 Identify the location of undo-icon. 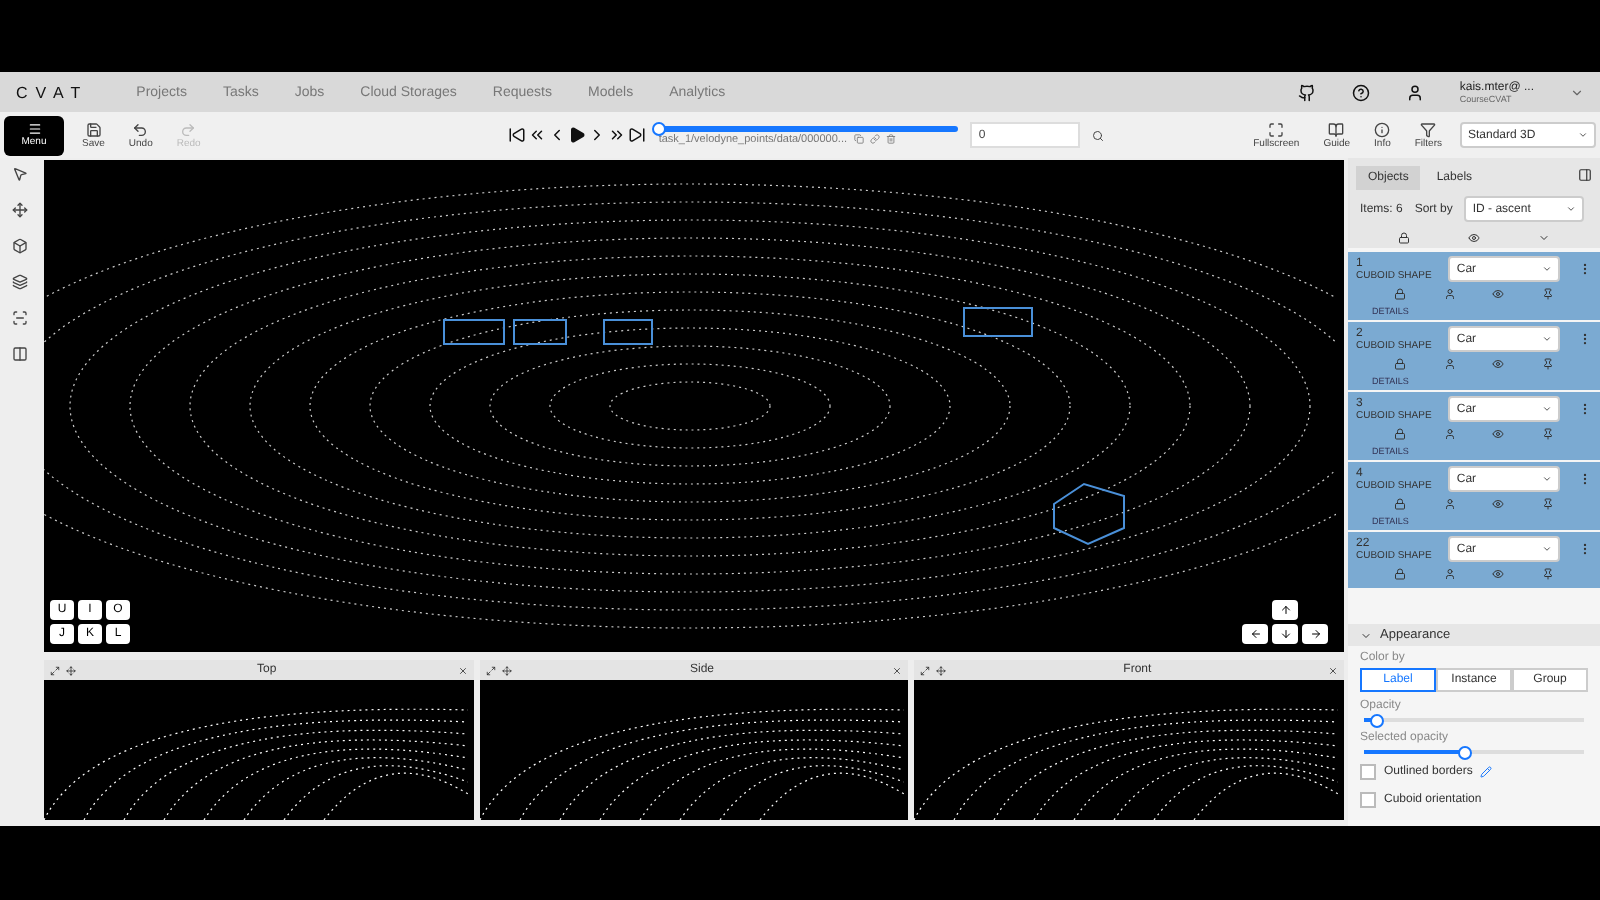
(140, 129).